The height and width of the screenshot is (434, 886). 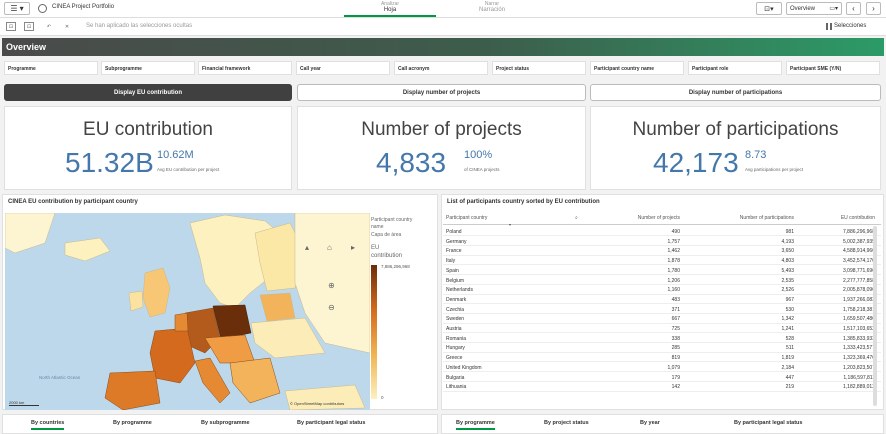 I want to click on map-land-benelux, so click(x=181, y=322).